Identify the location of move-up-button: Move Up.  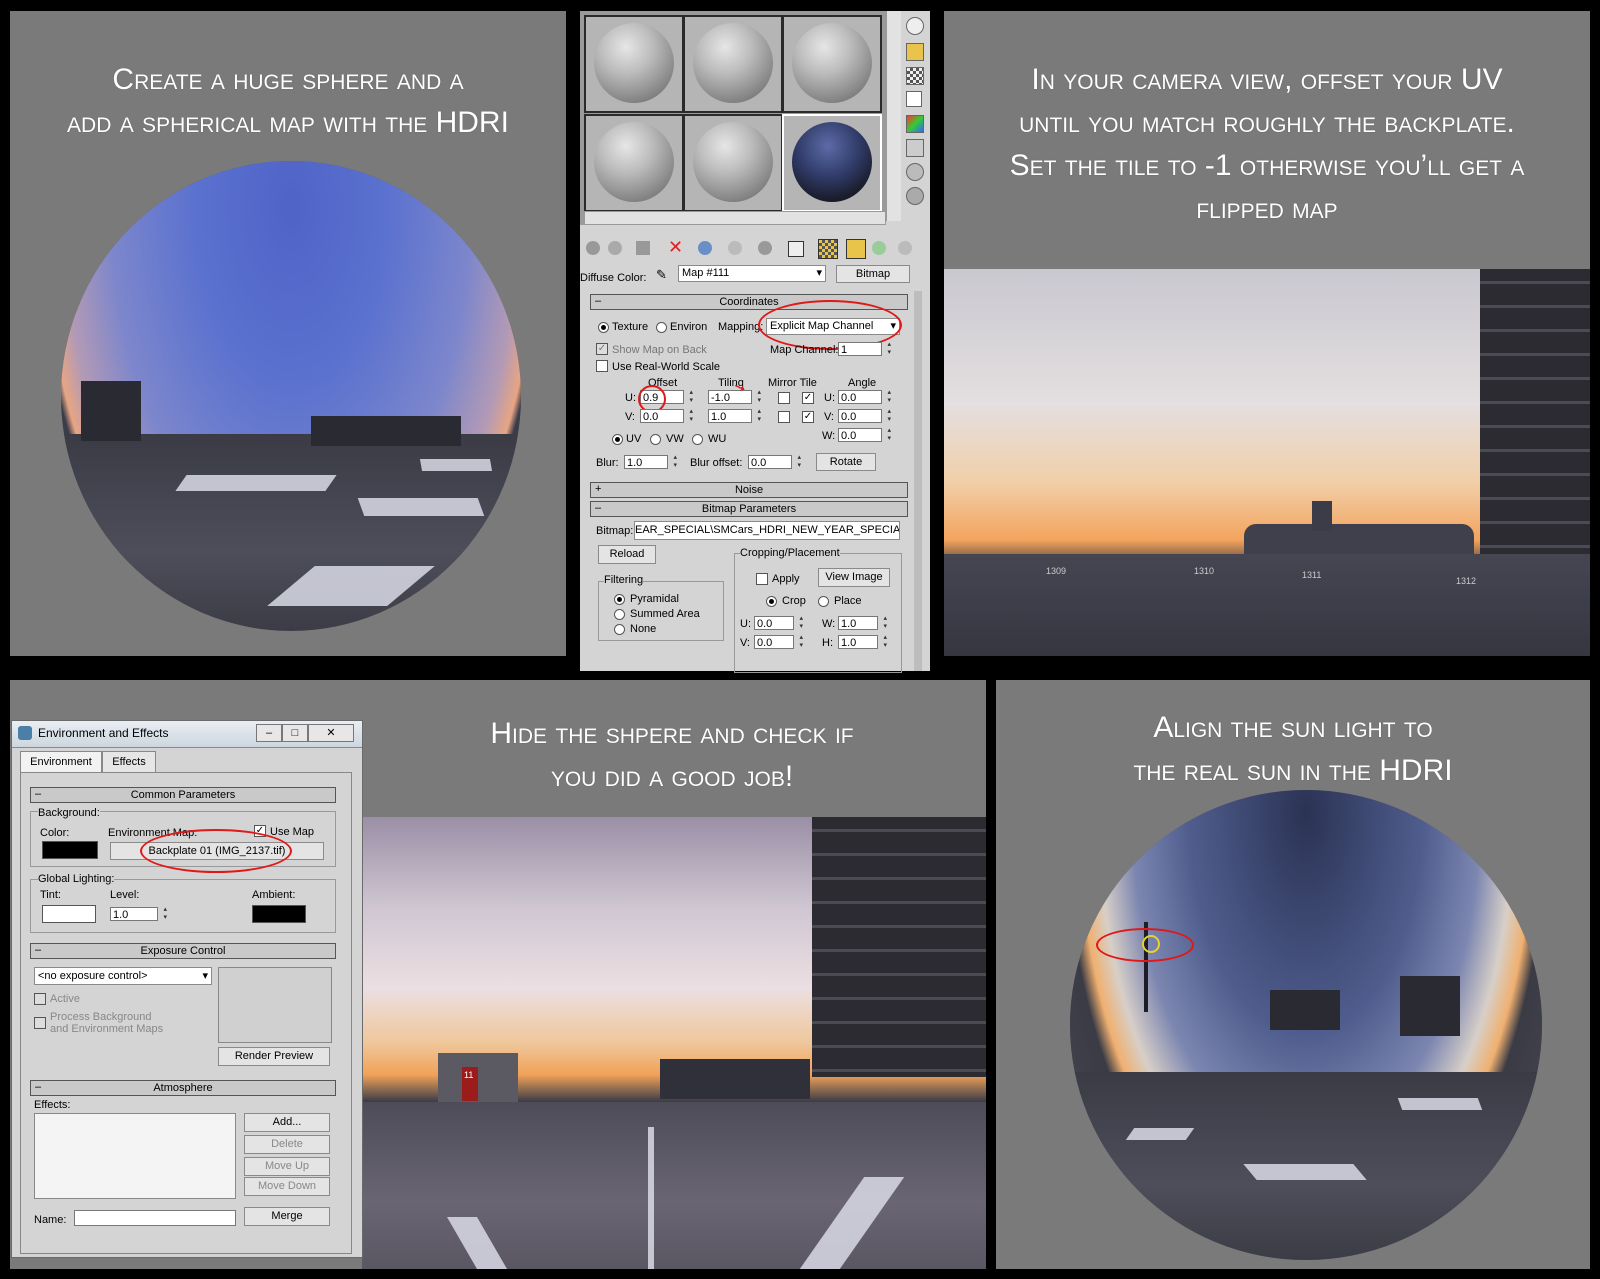
(287, 1166).